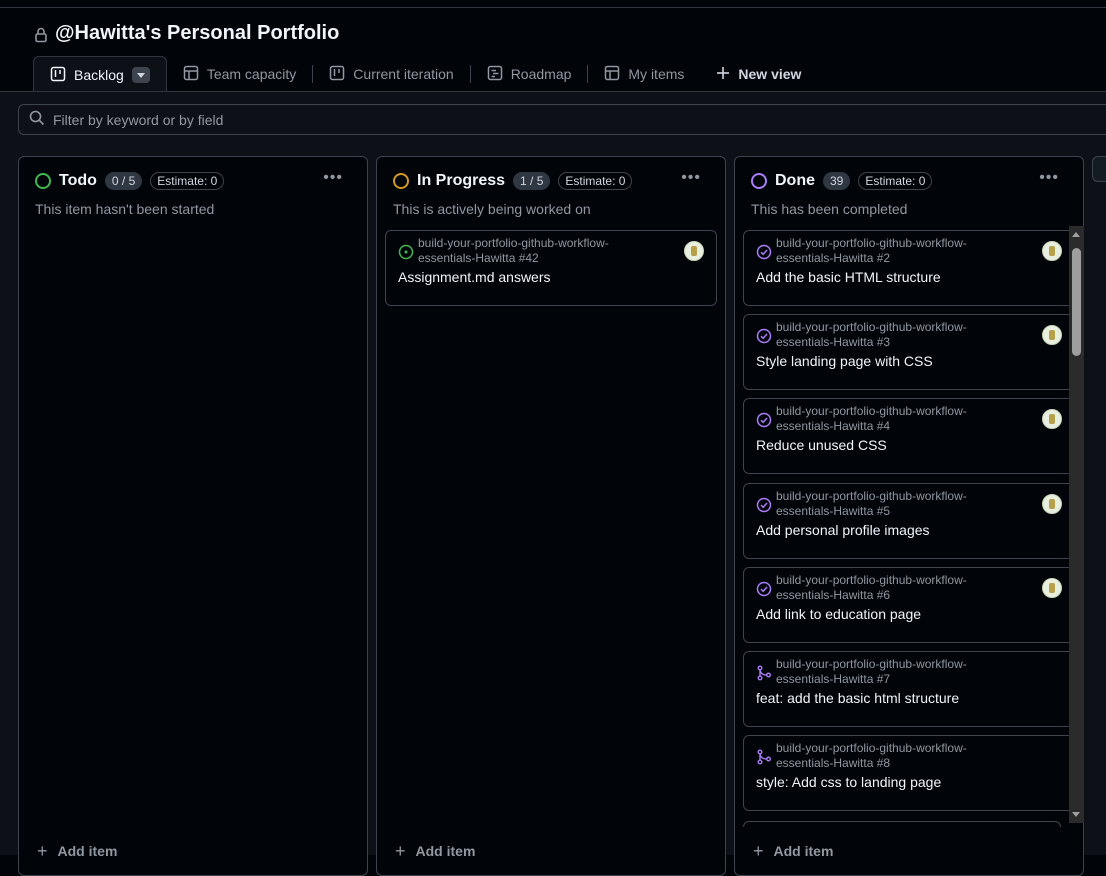  Describe the element at coordinates (842, 181) in the screenshot. I see `column-header: Done 39 Estimate: 0` at that location.